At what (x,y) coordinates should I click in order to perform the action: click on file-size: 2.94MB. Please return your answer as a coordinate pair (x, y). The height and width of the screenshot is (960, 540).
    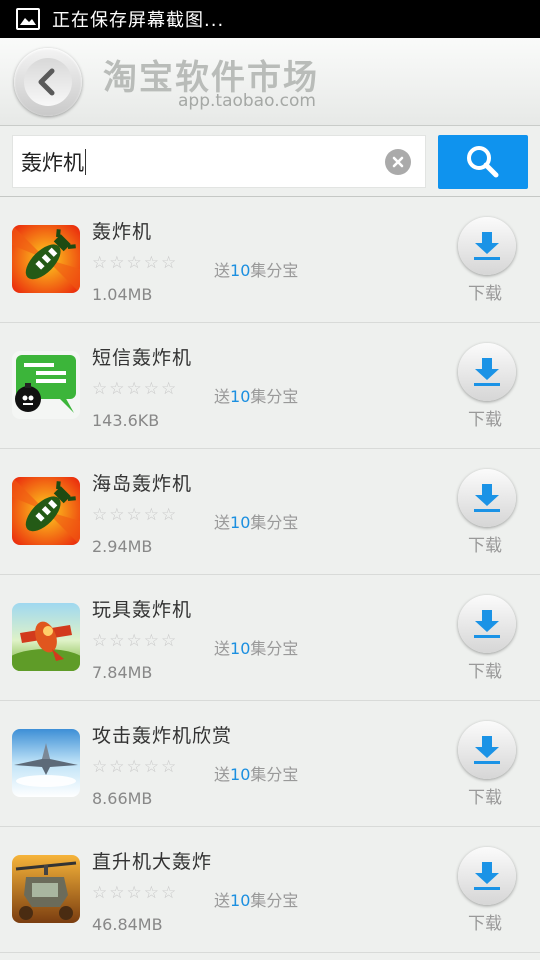
    Looking at the image, I should click on (122, 546).